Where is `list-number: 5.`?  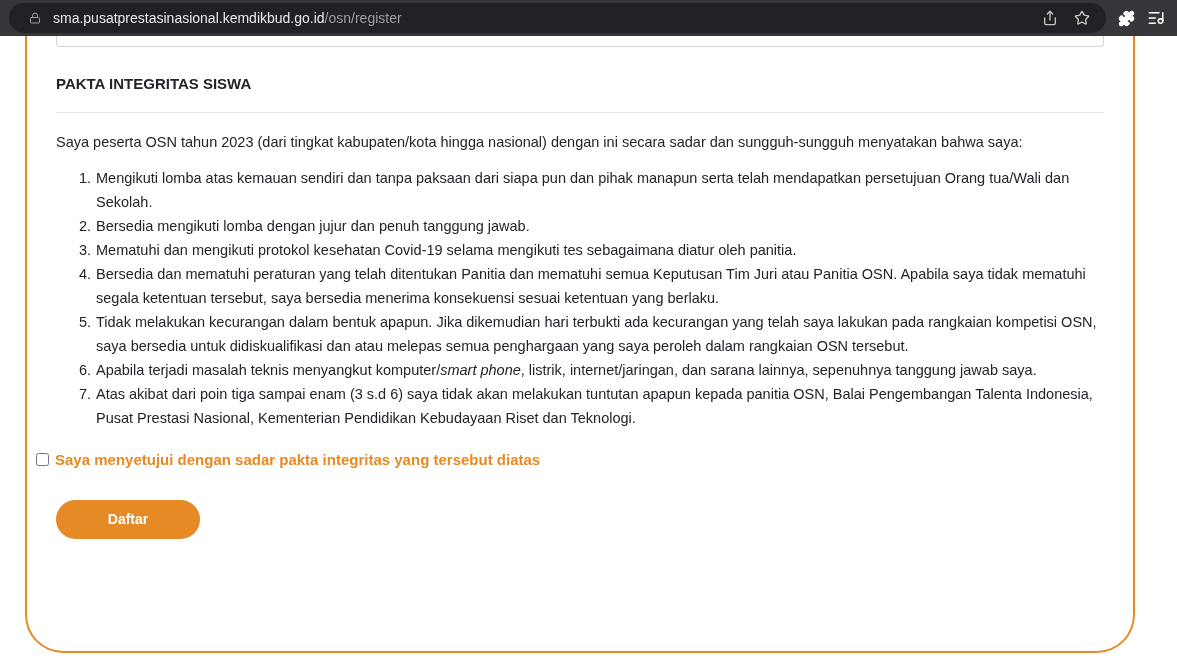 list-number: 5. is located at coordinates (84, 322).